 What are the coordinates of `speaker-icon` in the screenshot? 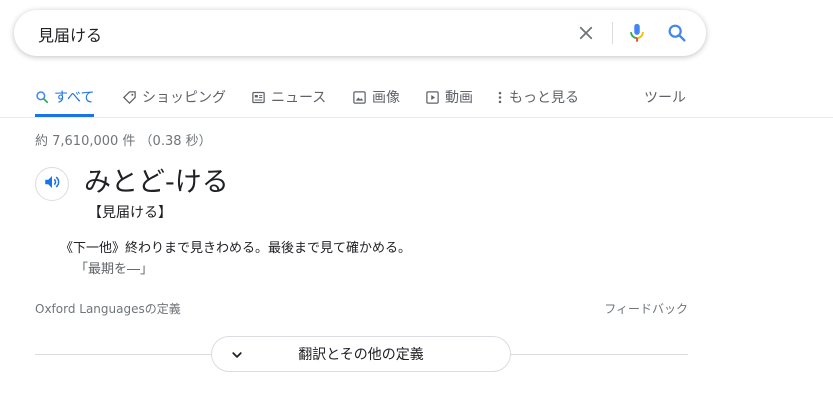 It's located at (52, 184).